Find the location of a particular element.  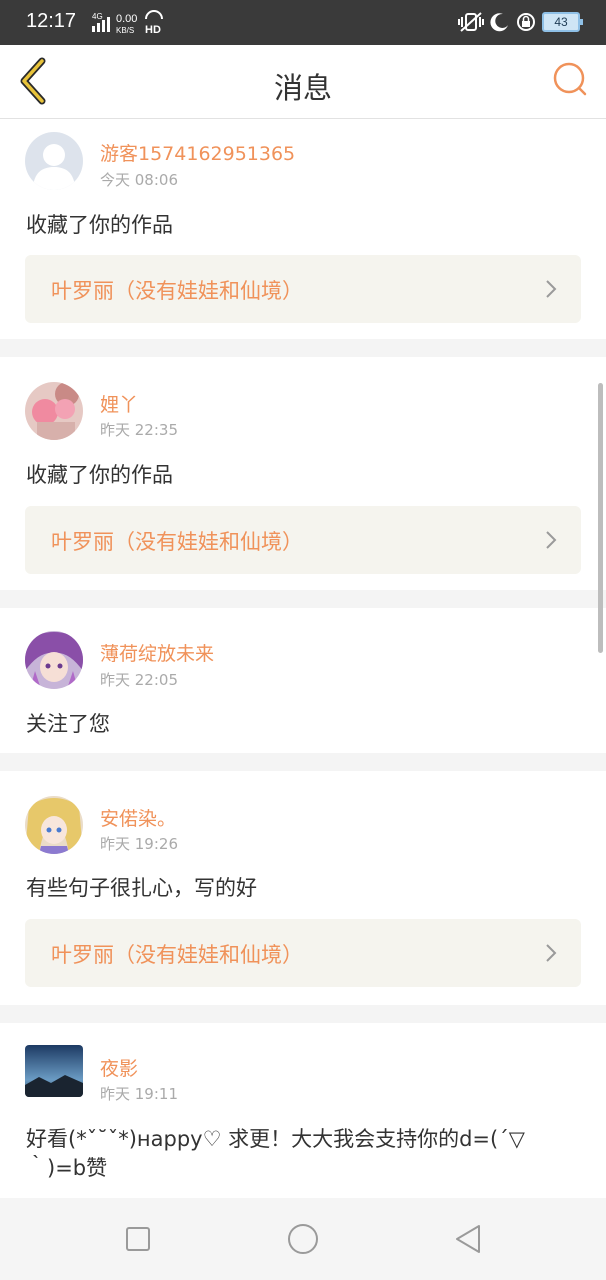

message-item: 薄荷绽放未来 昨天 22:05 关注了您 is located at coordinates (303, 680).